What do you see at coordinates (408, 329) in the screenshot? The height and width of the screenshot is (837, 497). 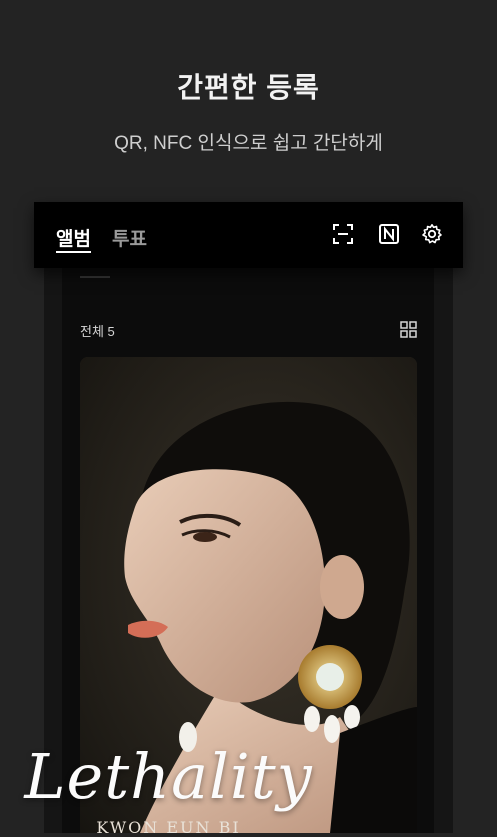 I see `grid-view-icon` at bounding box center [408, 329].